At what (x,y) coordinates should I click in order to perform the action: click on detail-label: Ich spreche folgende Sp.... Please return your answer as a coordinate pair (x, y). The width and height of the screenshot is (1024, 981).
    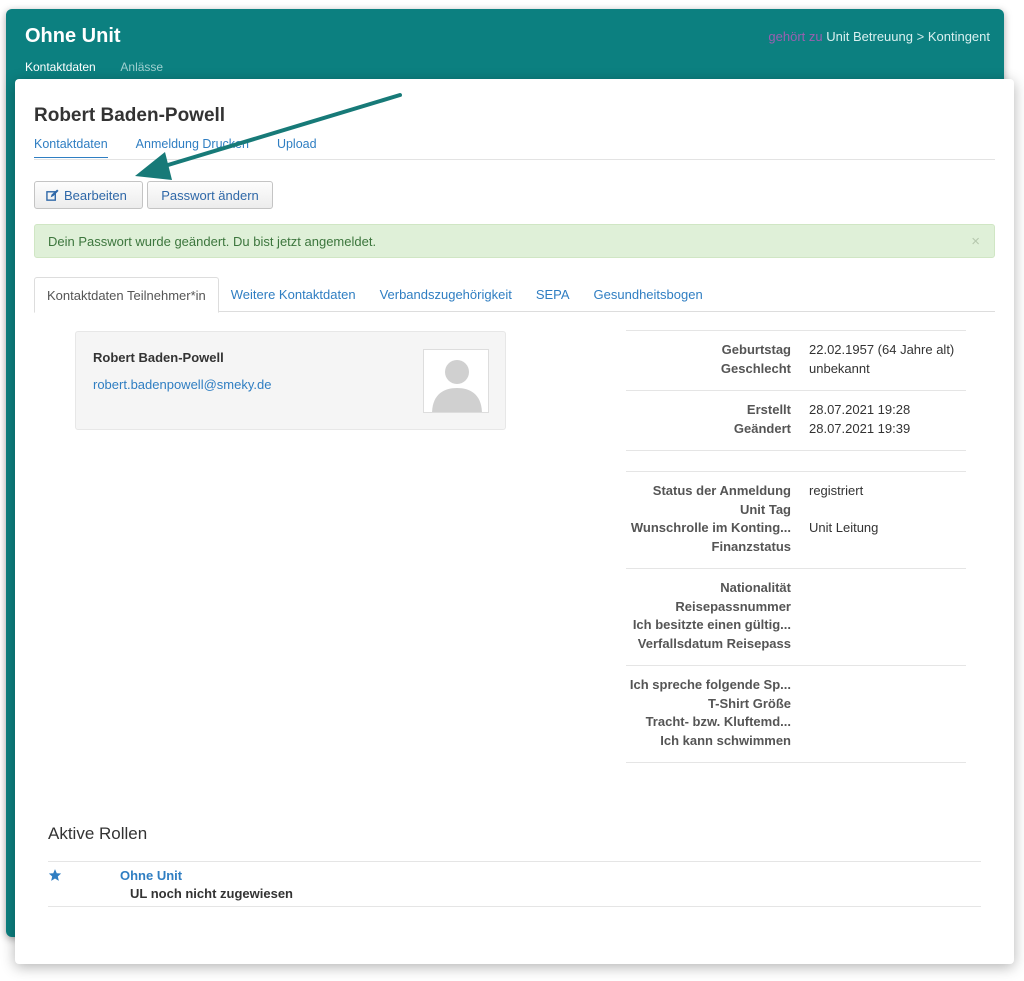
    Looking at the image, I should click on (710, 684).